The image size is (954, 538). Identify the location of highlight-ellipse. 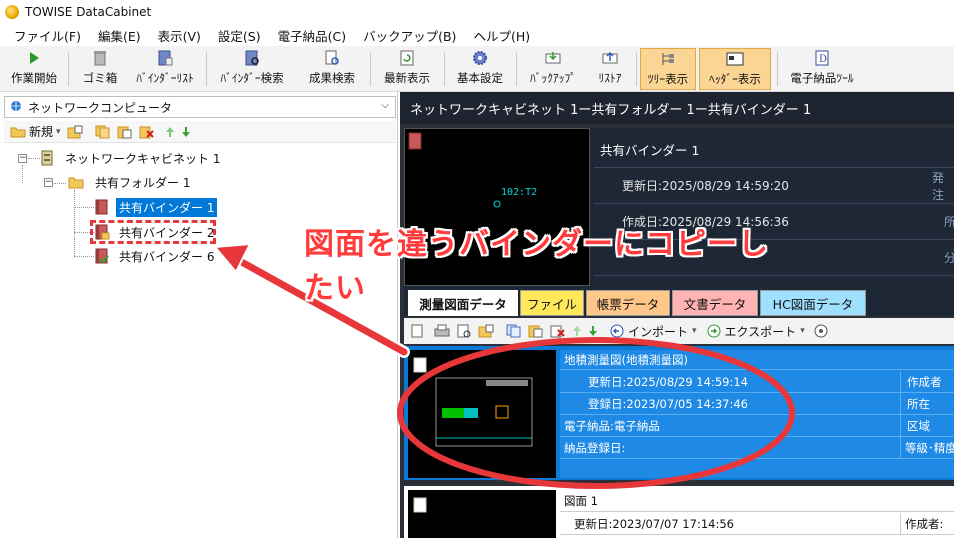
(596, 413).